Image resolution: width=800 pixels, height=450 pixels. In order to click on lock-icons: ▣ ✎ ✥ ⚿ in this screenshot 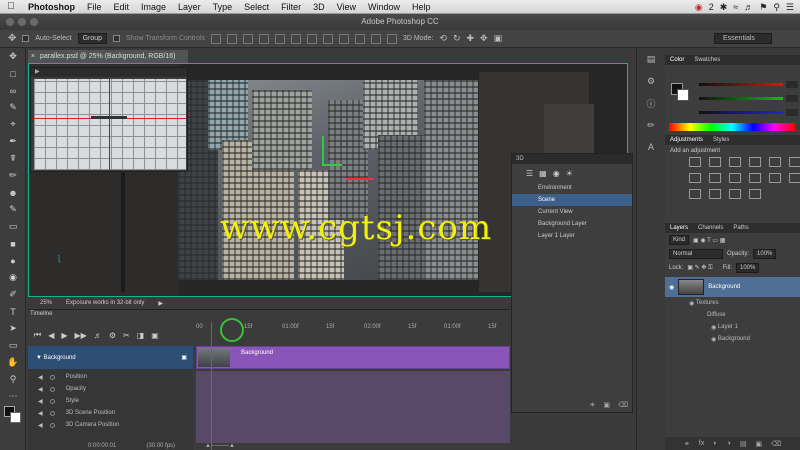, I will do `click(699, 268)`.